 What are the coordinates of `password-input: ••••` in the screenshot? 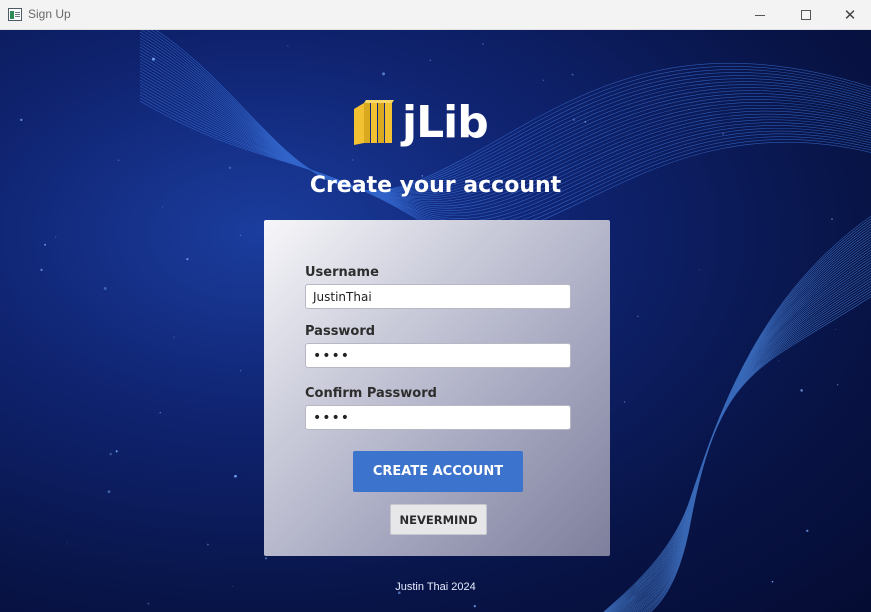 It's located at (438, 355).